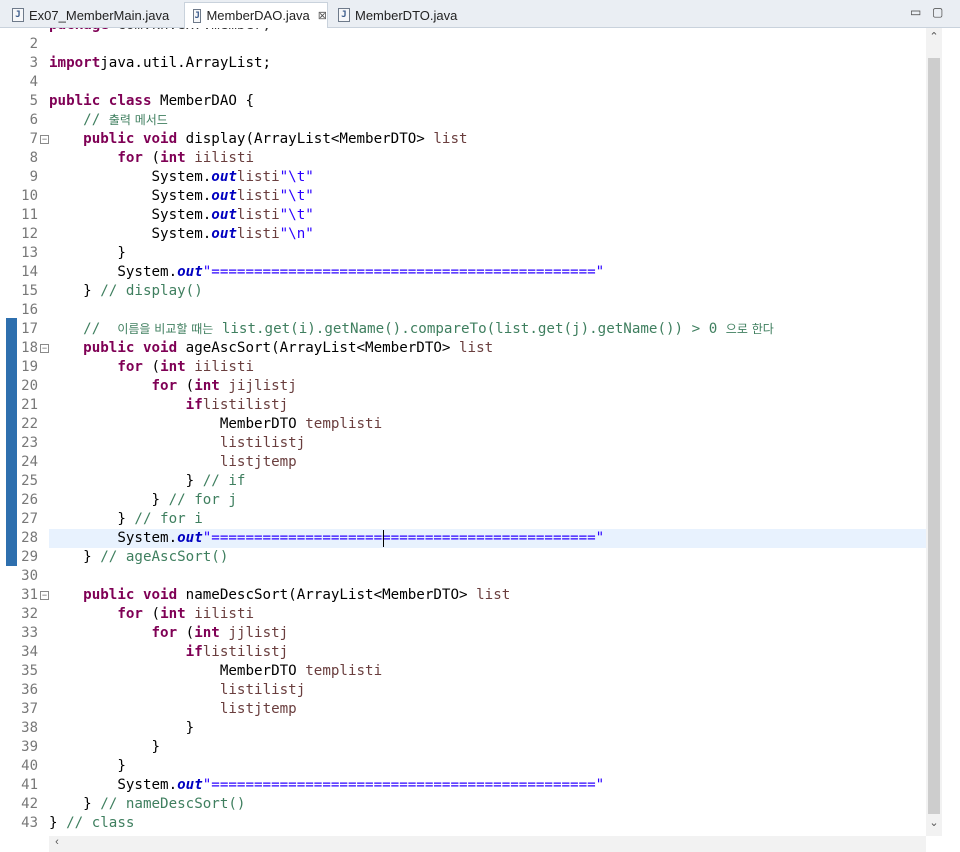  I want to click on line-number: 33, so click(29, 633).